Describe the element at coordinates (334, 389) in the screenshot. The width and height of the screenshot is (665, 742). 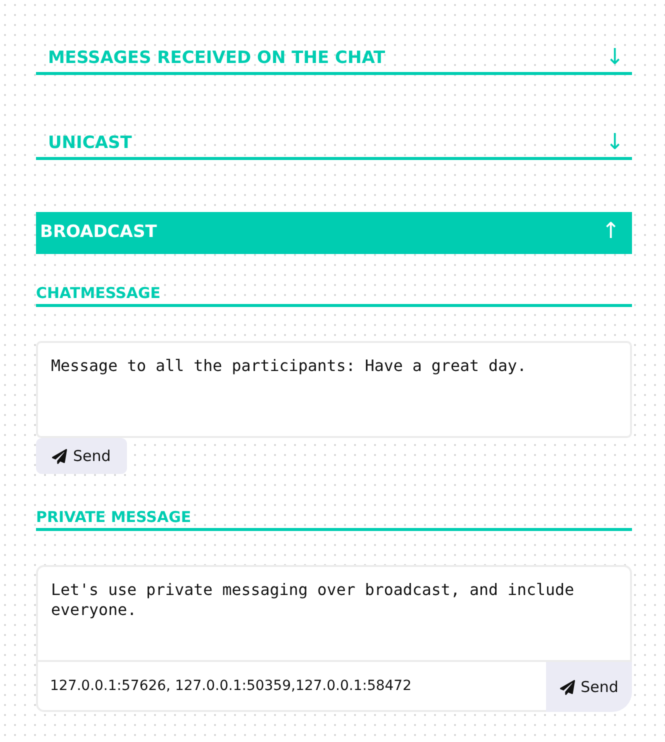
I see `message-field: Message to all the participants: Have a great day.` at that location.